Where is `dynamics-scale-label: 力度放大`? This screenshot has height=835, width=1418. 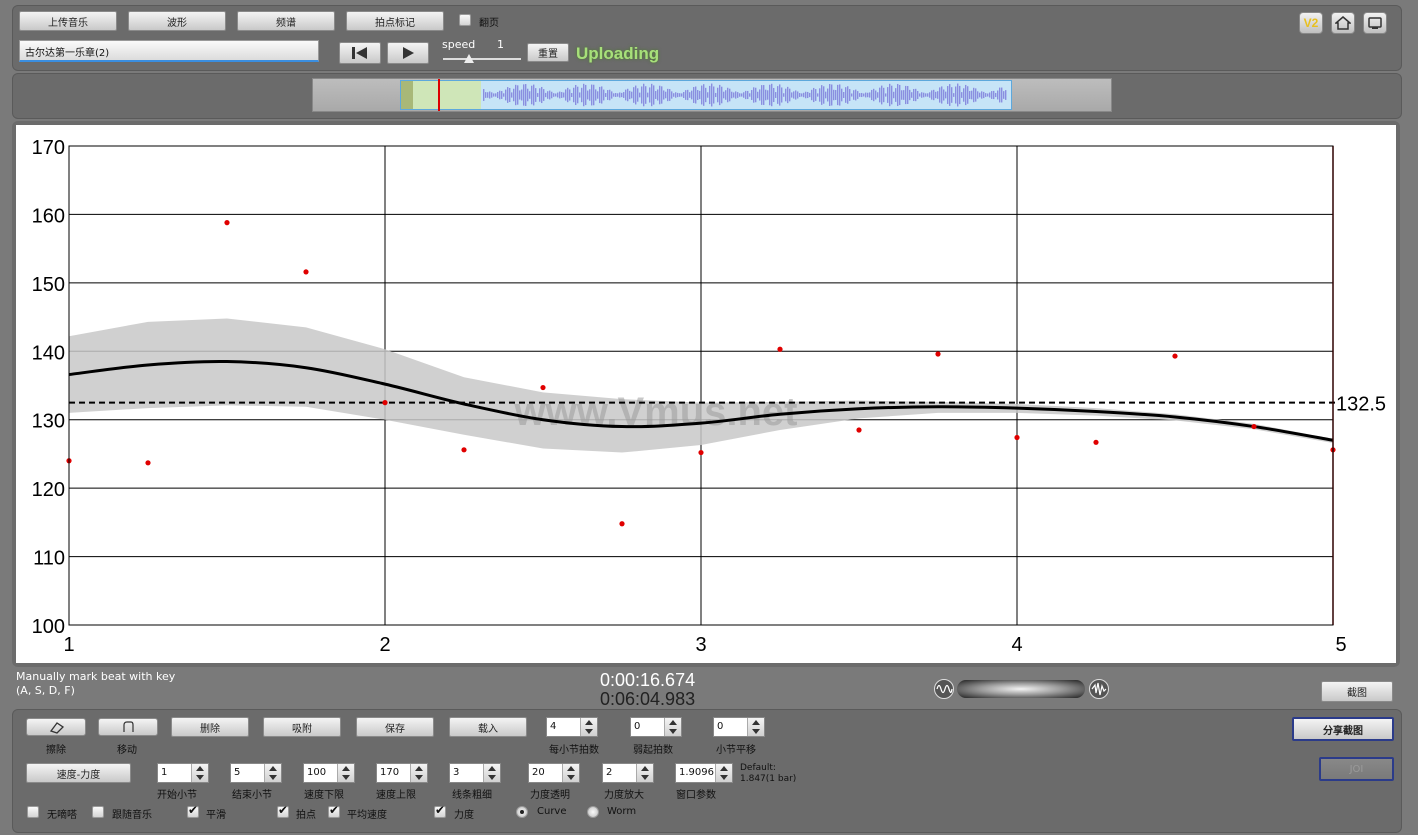
dynamics-scale-label: 力度放大 is located at coordinates (624, 795).